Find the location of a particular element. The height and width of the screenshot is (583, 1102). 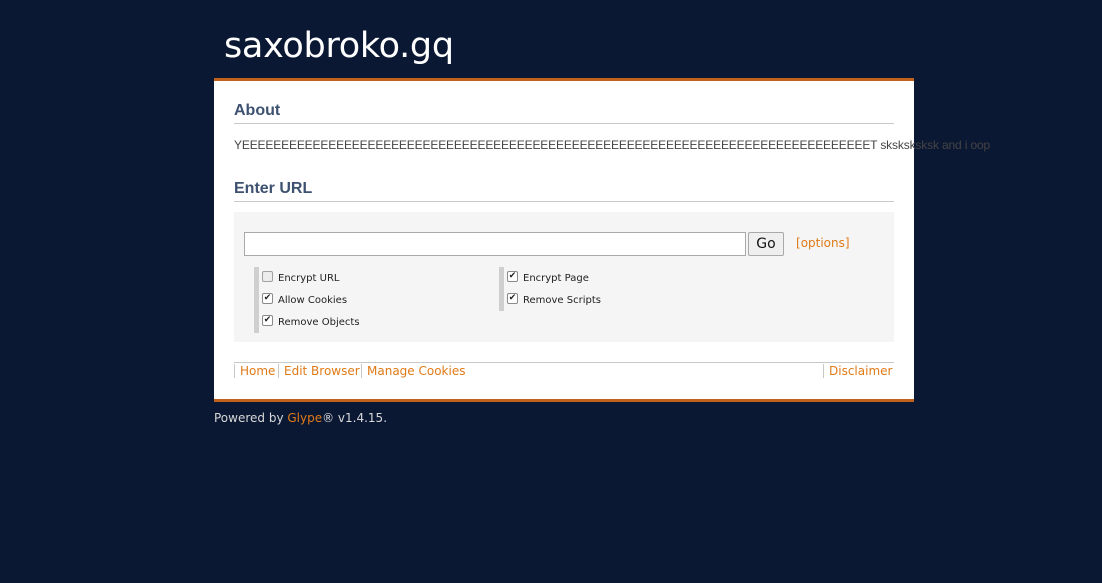

option-allow-cookies: ✔ Allow Cookies is located at coordinates (311, 300).